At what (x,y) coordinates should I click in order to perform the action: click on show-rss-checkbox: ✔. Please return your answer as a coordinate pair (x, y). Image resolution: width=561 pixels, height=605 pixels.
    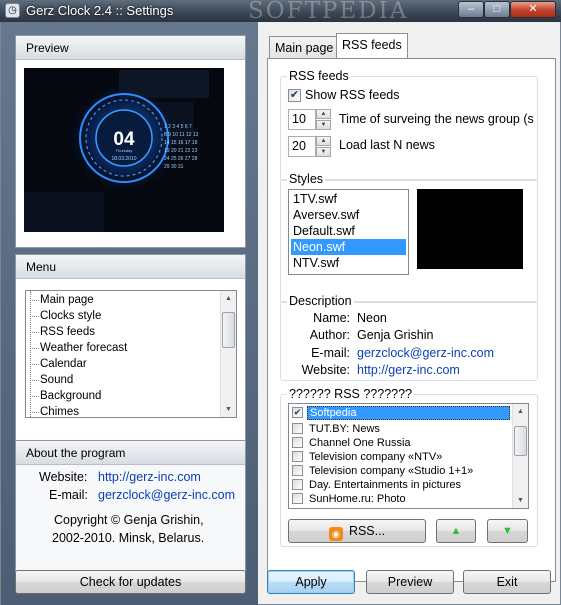
    Looking at the image, I should click on (294, 95).